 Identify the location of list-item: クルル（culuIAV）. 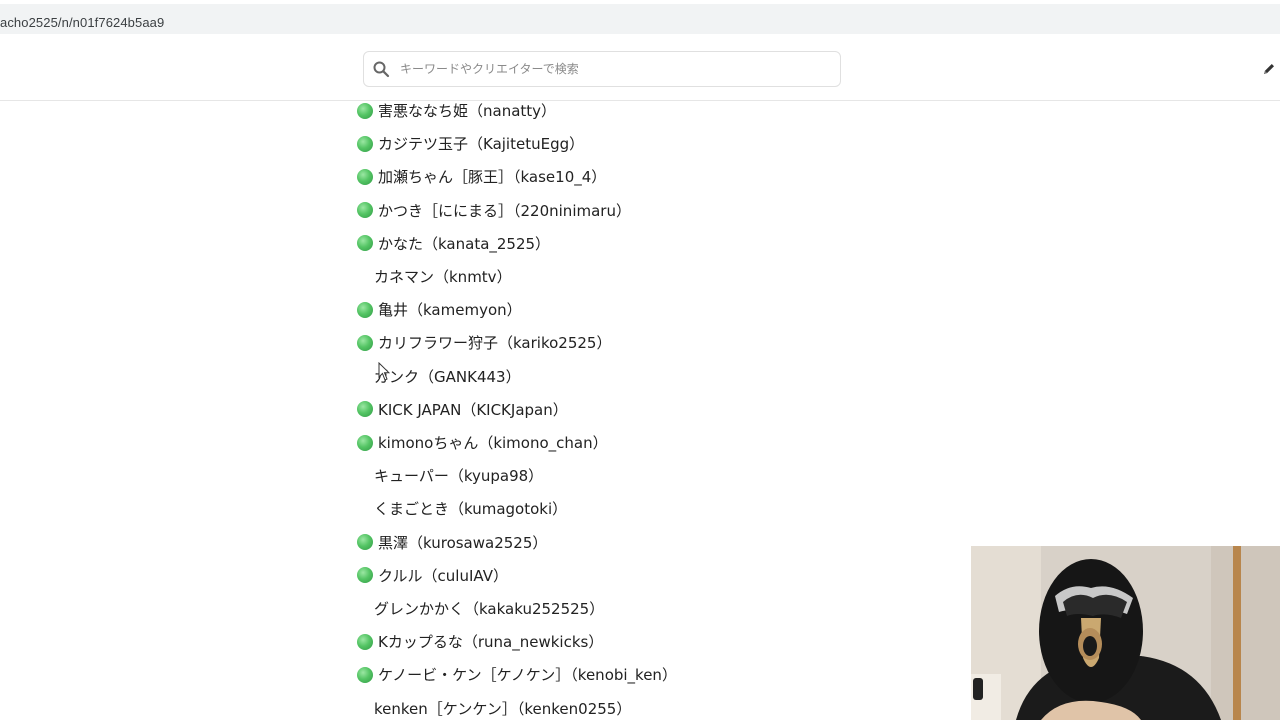
(657, 575).